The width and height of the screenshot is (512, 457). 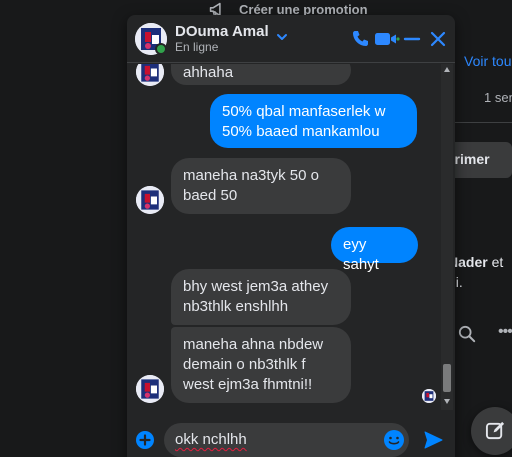 I want to click on minimize-button, so click(x=412, y=39).